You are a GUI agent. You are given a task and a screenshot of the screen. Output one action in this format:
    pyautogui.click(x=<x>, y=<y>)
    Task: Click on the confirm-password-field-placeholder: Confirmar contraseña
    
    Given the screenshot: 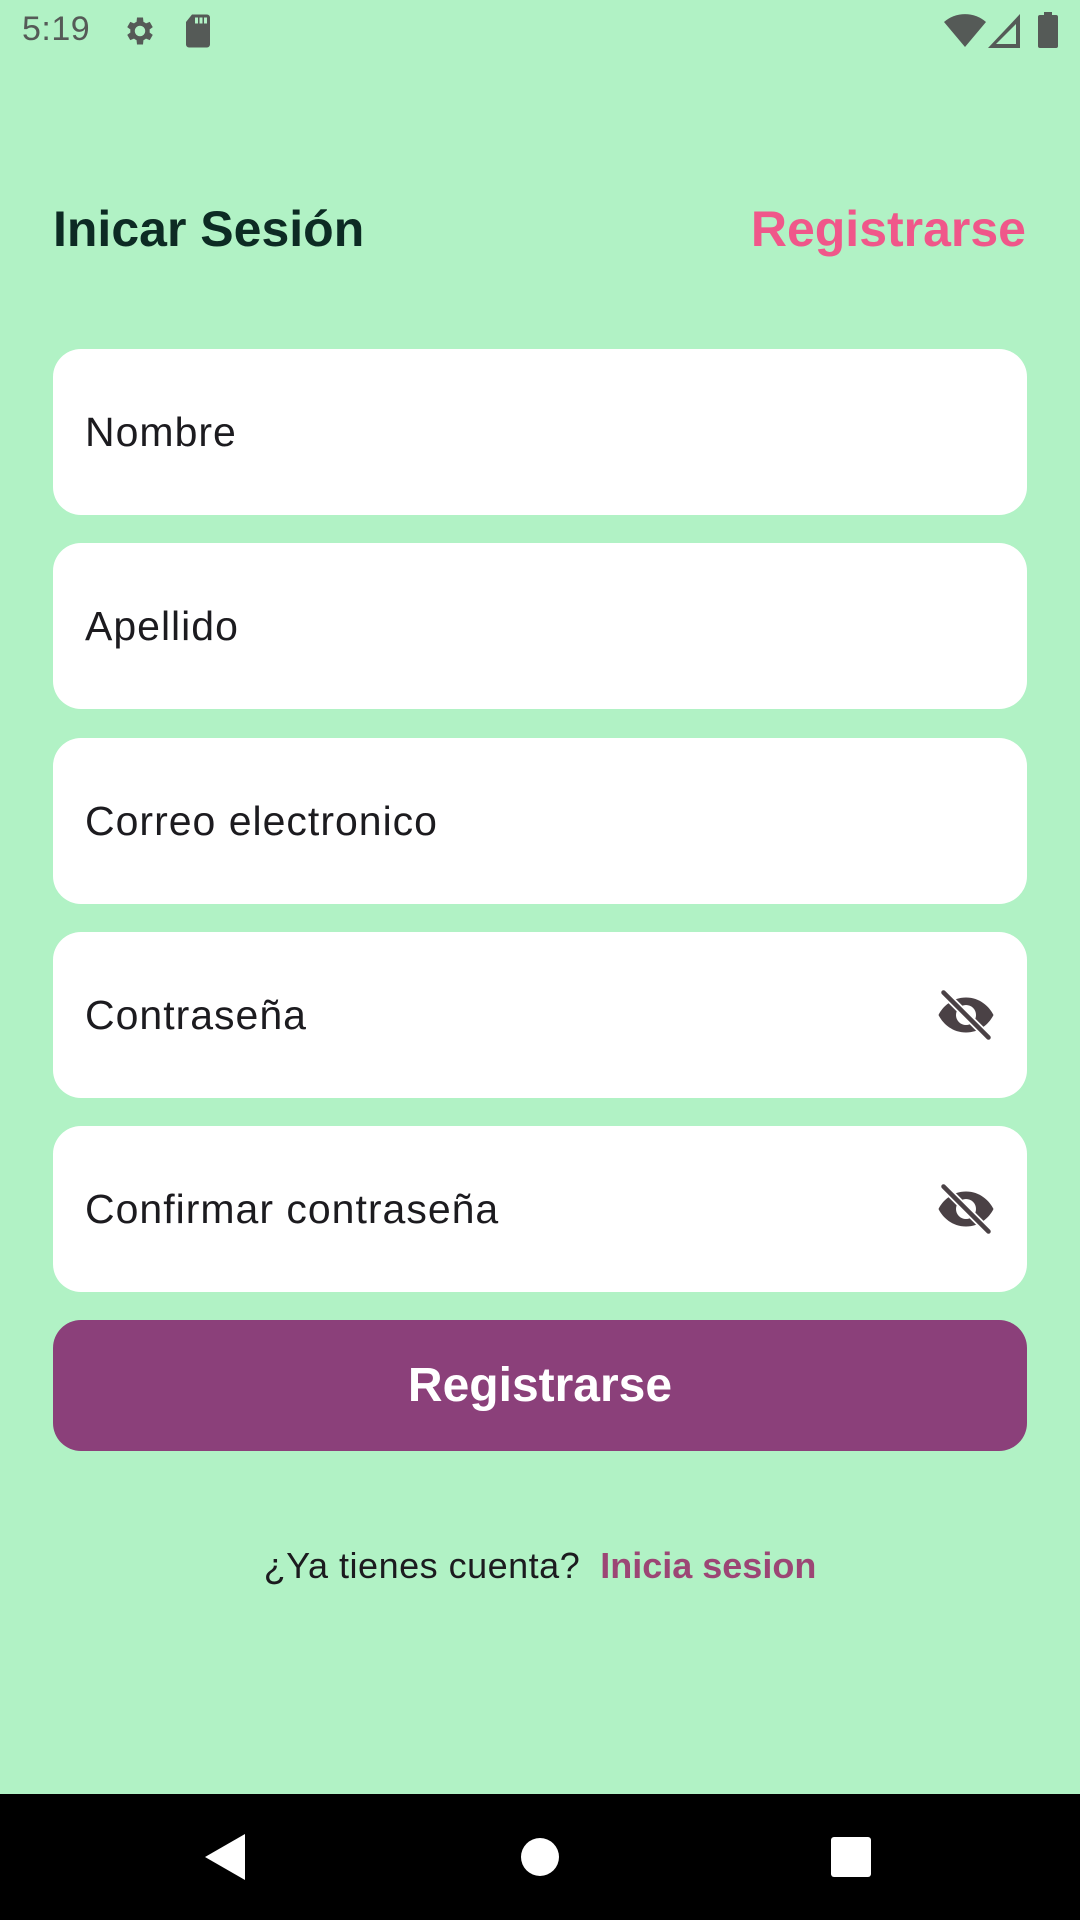 What is the action you would take?
    pyautogui.click(x=292, y=1209)
    